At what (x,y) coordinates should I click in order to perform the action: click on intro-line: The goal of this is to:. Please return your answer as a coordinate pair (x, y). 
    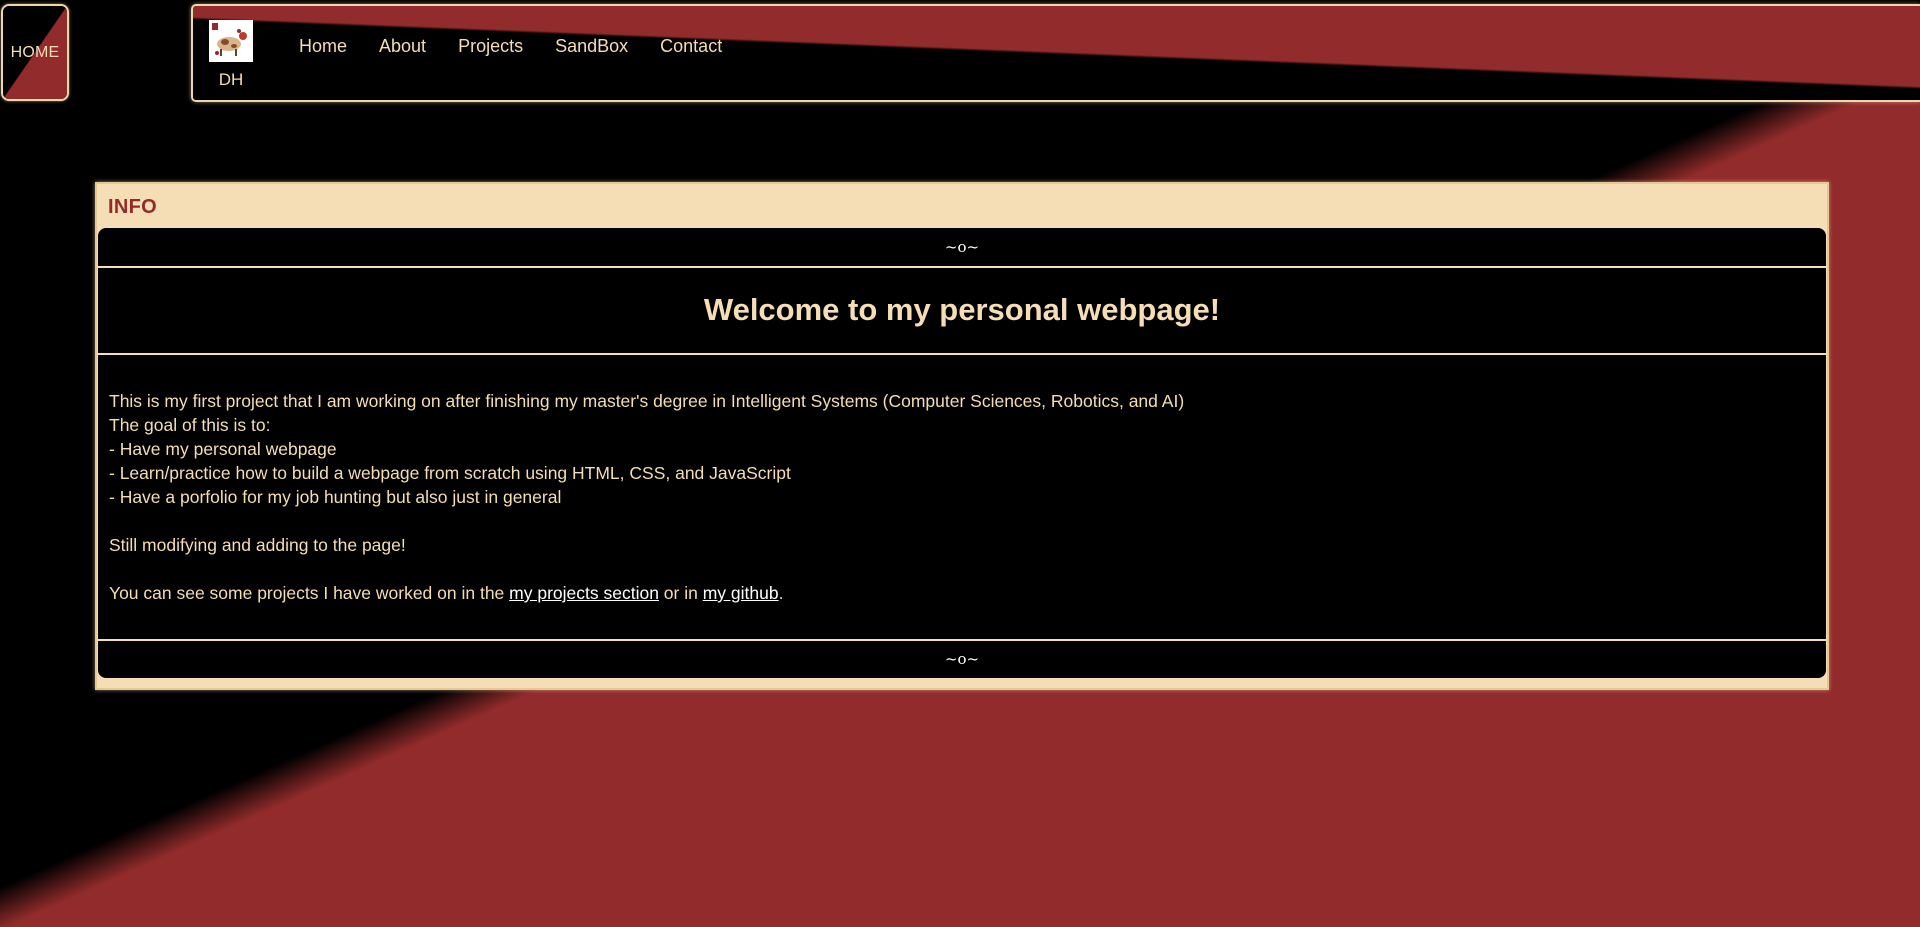
    Looking at the image, I should click on (190, 425).